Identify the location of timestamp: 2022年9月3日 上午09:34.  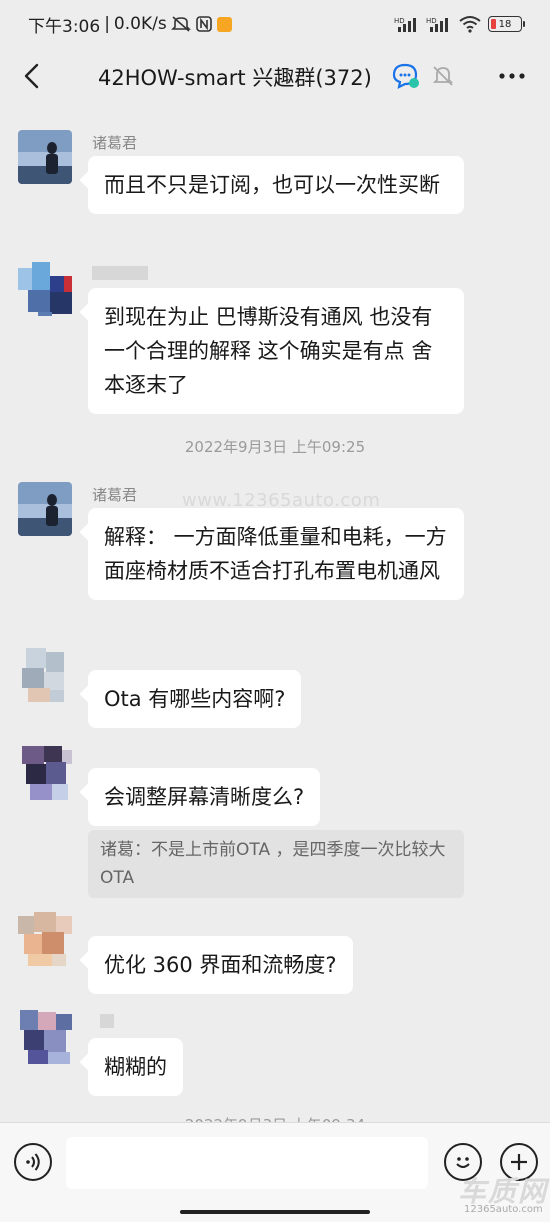
(275, 1118).